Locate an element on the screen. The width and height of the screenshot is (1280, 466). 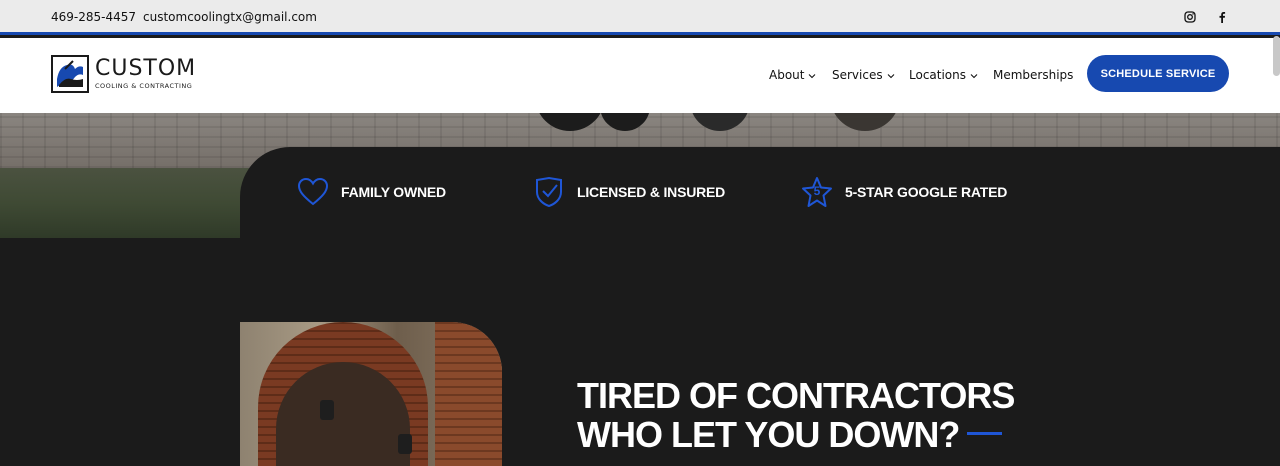
nav-locations-label: Locations is located at coordinates (938, 75).